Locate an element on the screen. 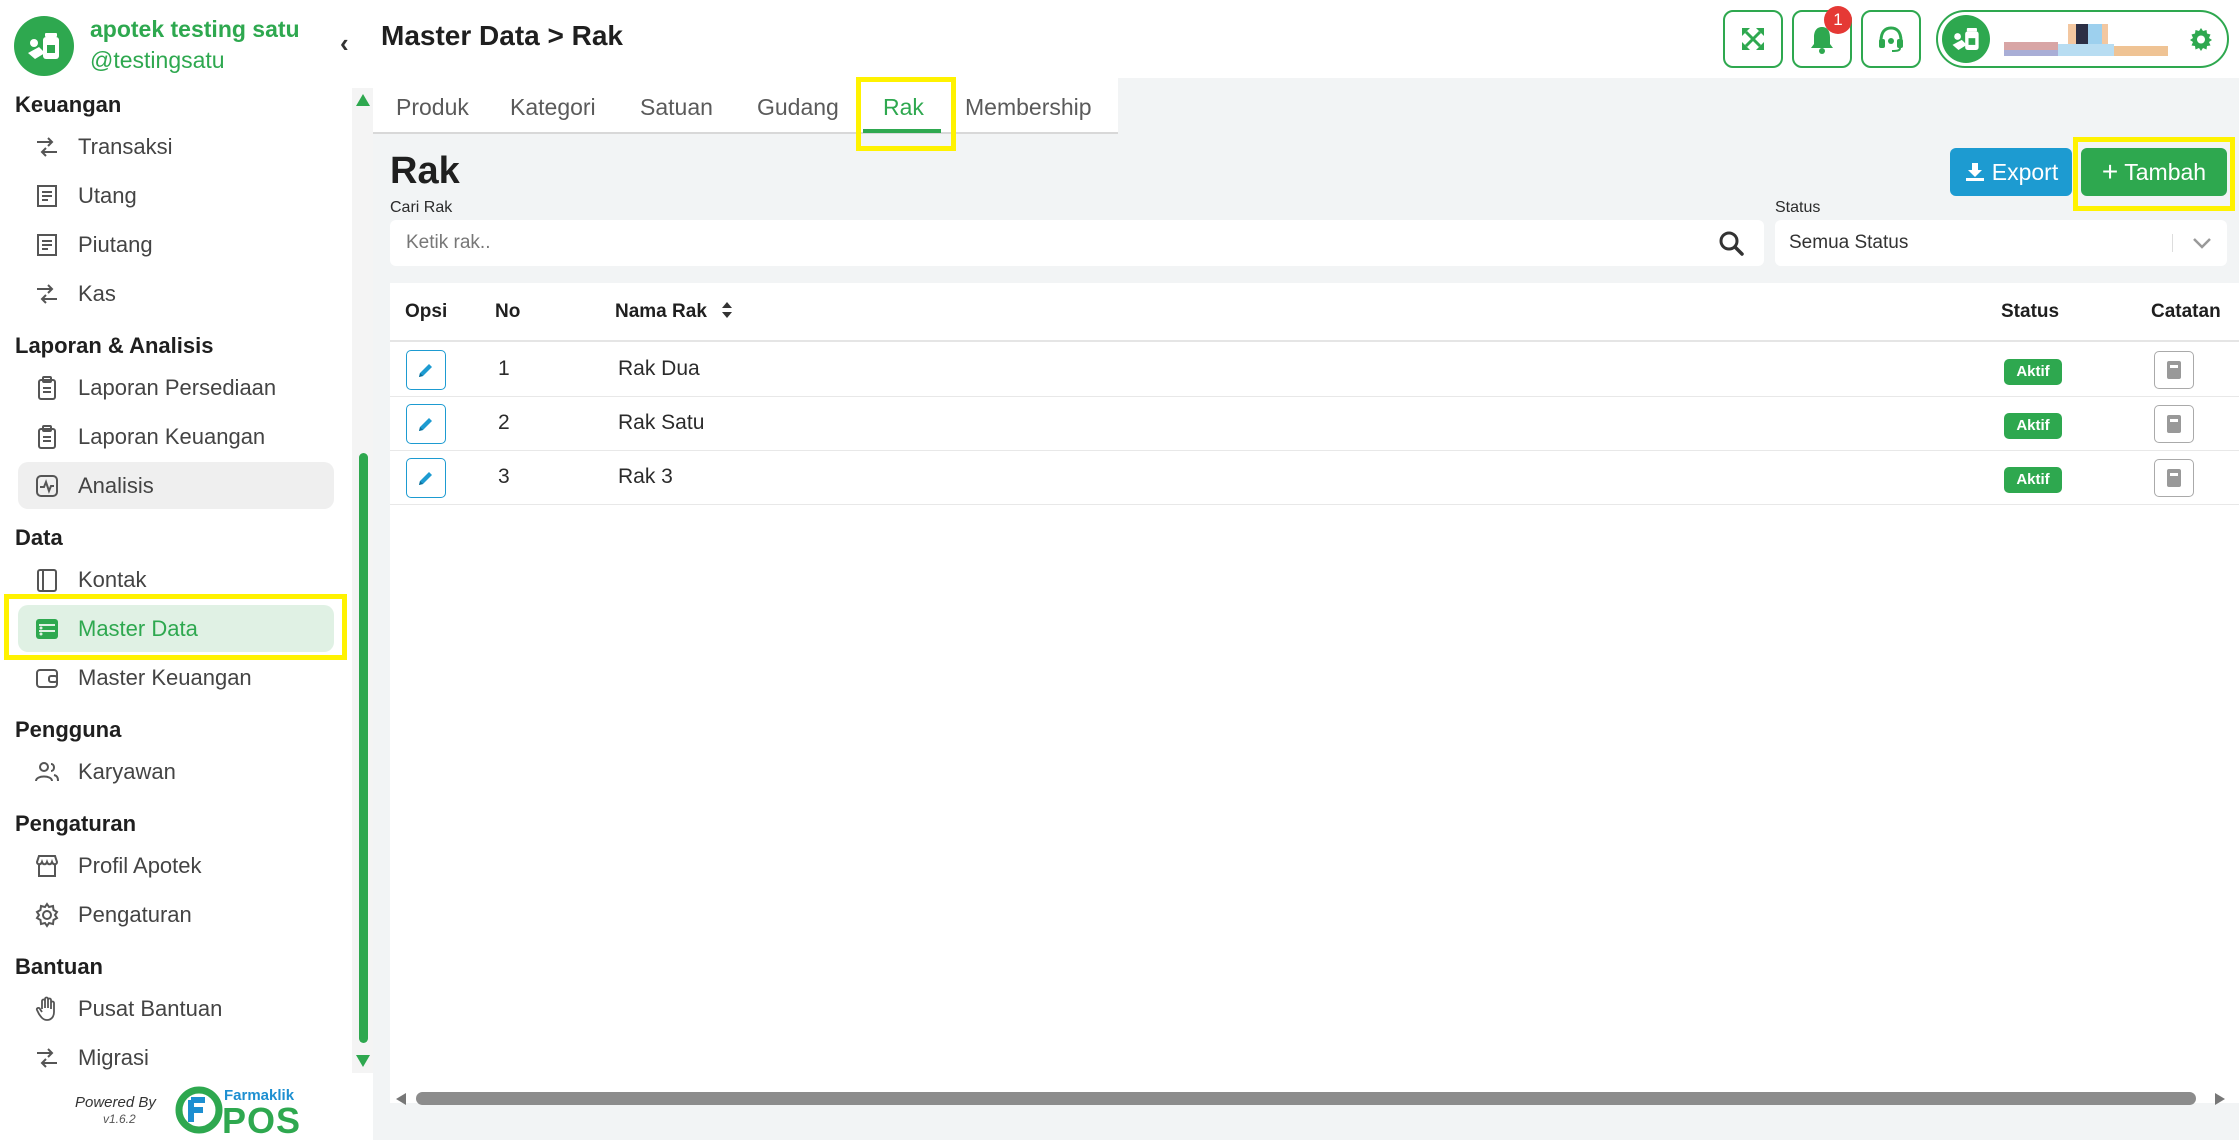  clipboard-icon is located at coordinates (47, 437).